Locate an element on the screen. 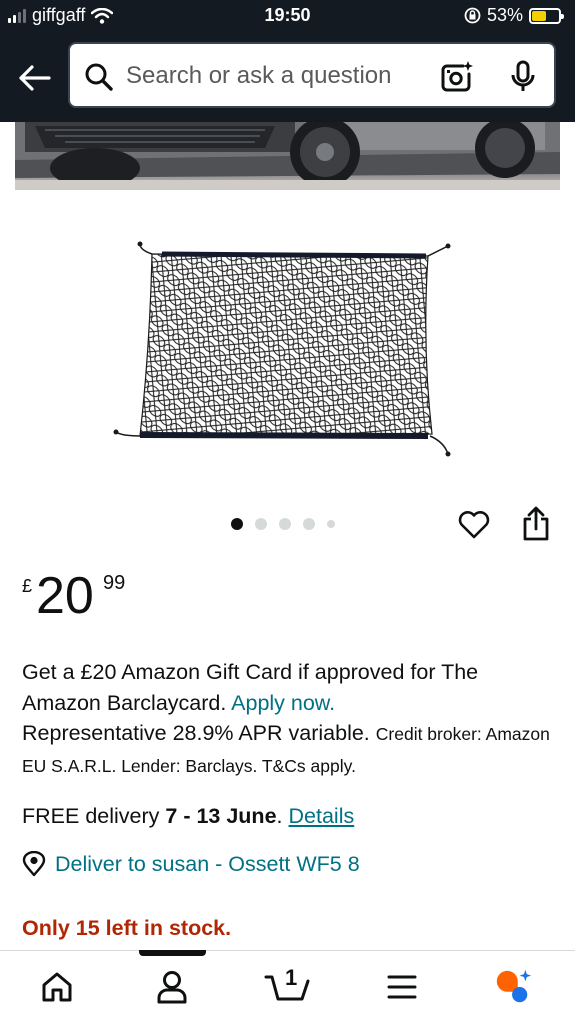  back-arrow-icon is located at coordinates (35, 78).